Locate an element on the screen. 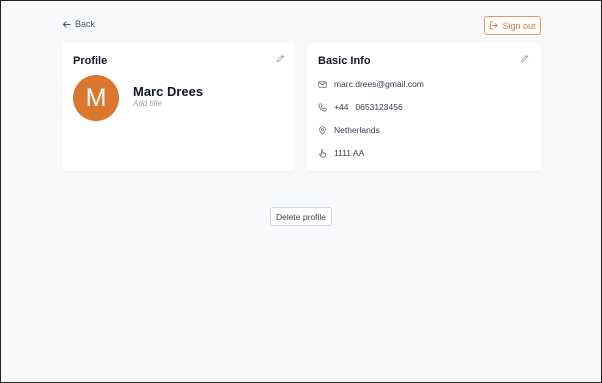 This screenshot has width=602, height=383. phone-code: +44 is located at coordinates (341, 107).